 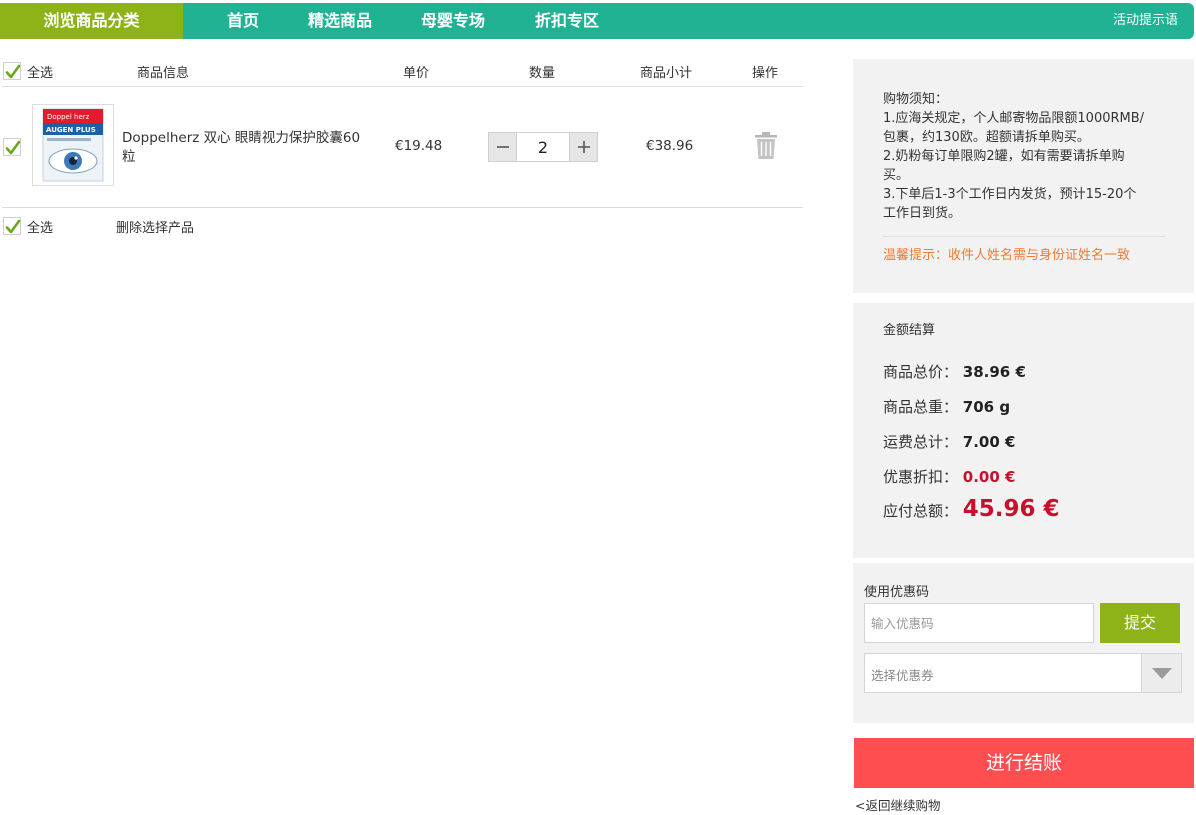 I want to click on coupon-label: 使用优惠码, so click(x=897, y=592).